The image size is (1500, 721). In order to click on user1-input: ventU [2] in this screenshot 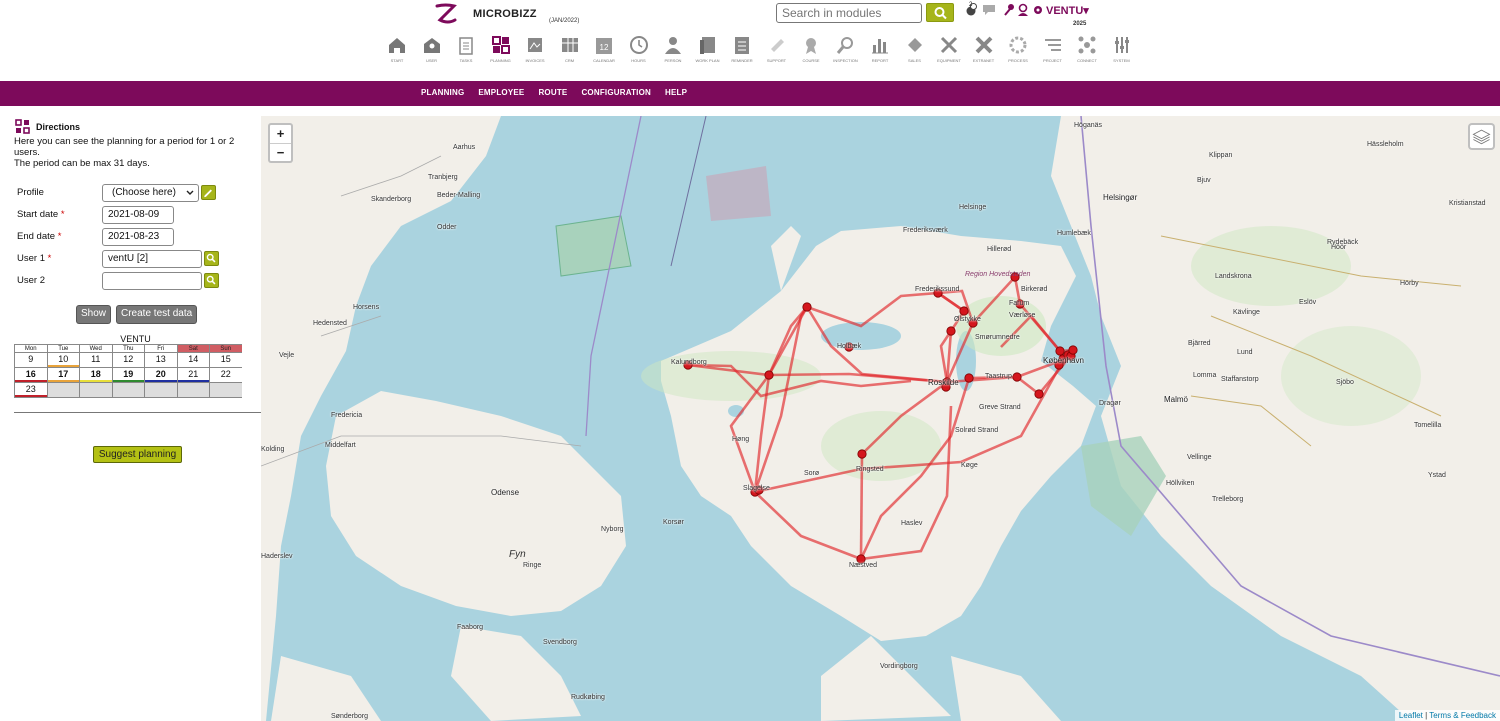, I will do `click(152, 259)`.